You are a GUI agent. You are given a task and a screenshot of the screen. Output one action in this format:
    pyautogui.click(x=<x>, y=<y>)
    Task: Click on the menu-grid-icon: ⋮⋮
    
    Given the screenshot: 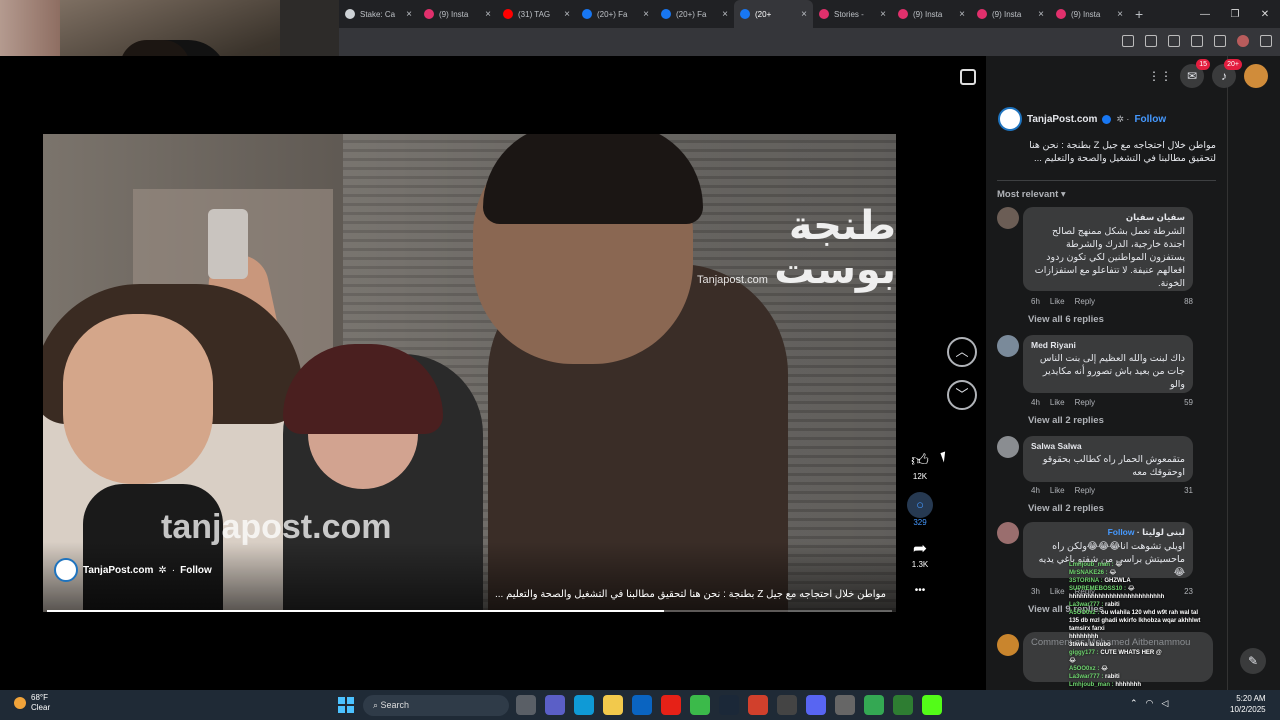 What is the action you would take?
    pyautogui.click(x=1160, y=76)
    